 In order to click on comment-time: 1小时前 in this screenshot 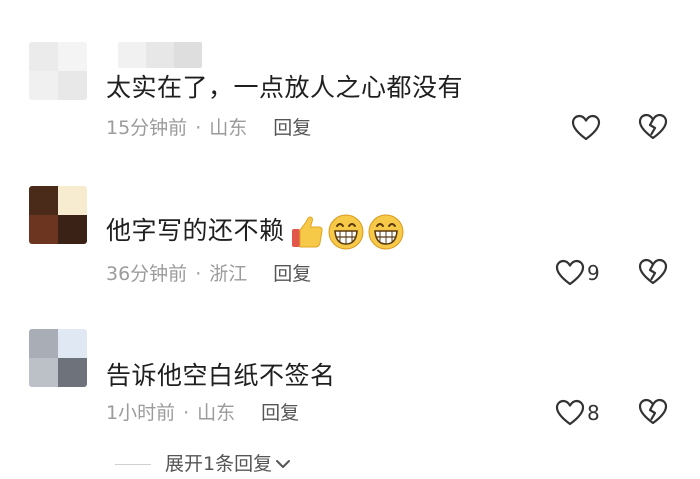, I will do `click(141, 413)`.